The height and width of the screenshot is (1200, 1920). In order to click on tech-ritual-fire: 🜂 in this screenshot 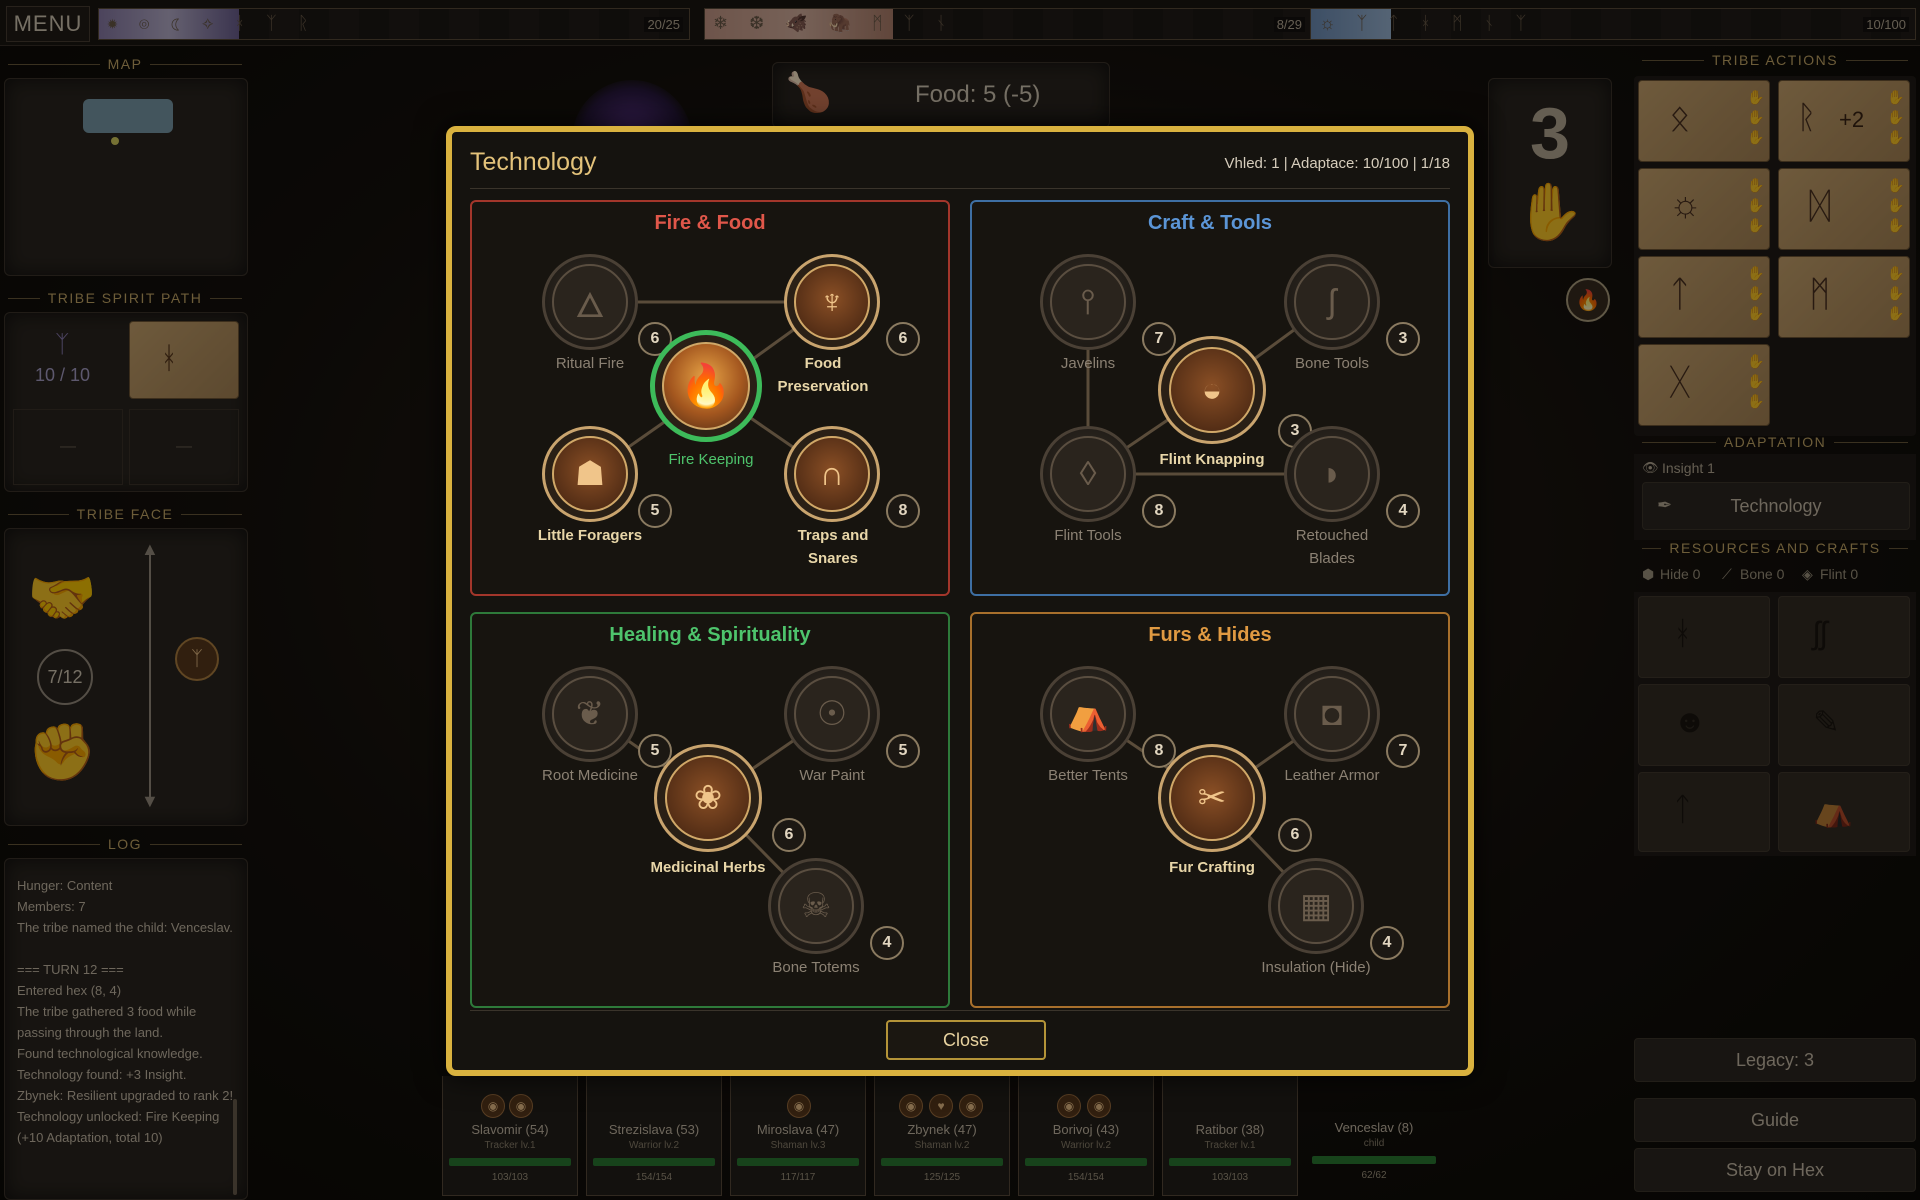, I will do `click(590, 302)`.